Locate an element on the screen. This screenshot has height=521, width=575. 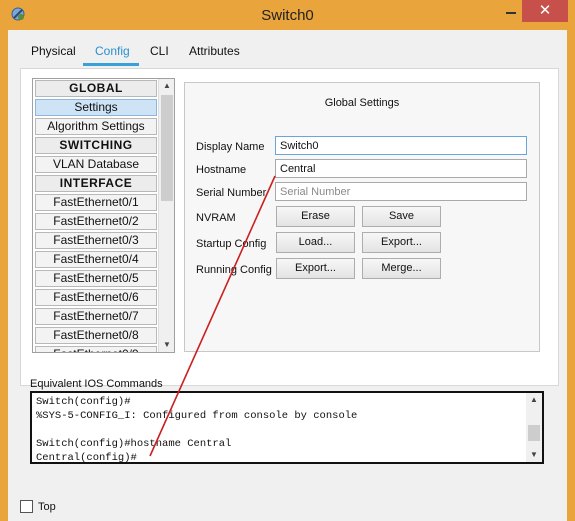
display-name-label: Display Name is located at coordinates (230, 147).